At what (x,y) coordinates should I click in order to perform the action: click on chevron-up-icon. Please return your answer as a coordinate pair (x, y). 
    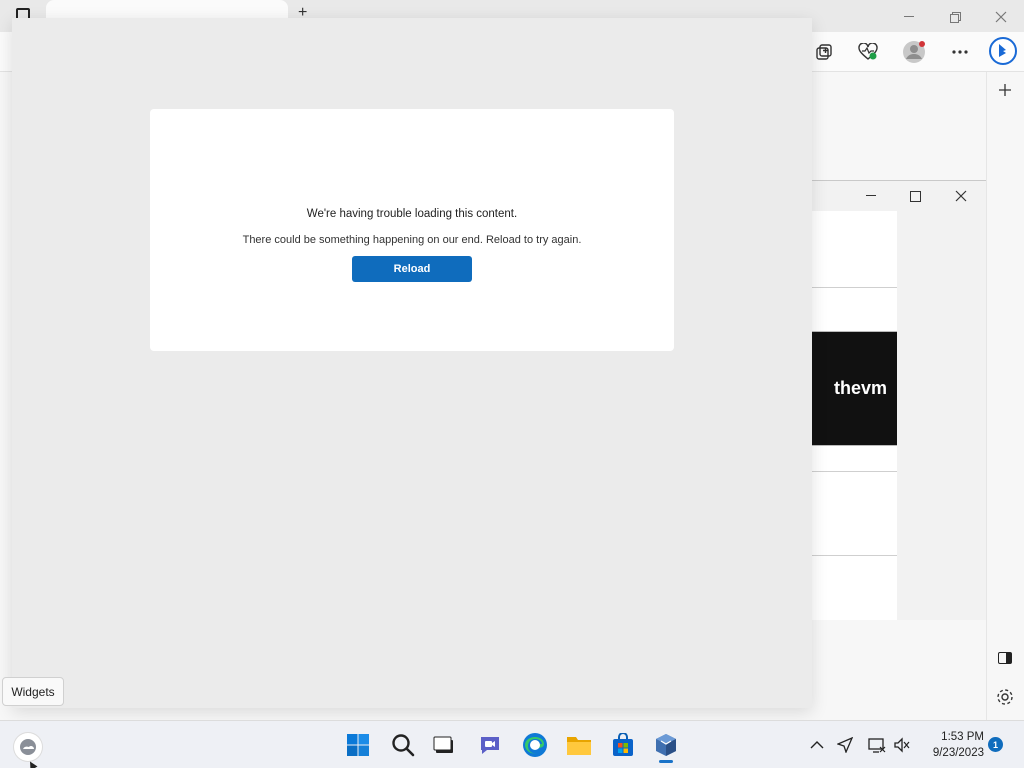
    Looking at the image, I should click on (817, 745).